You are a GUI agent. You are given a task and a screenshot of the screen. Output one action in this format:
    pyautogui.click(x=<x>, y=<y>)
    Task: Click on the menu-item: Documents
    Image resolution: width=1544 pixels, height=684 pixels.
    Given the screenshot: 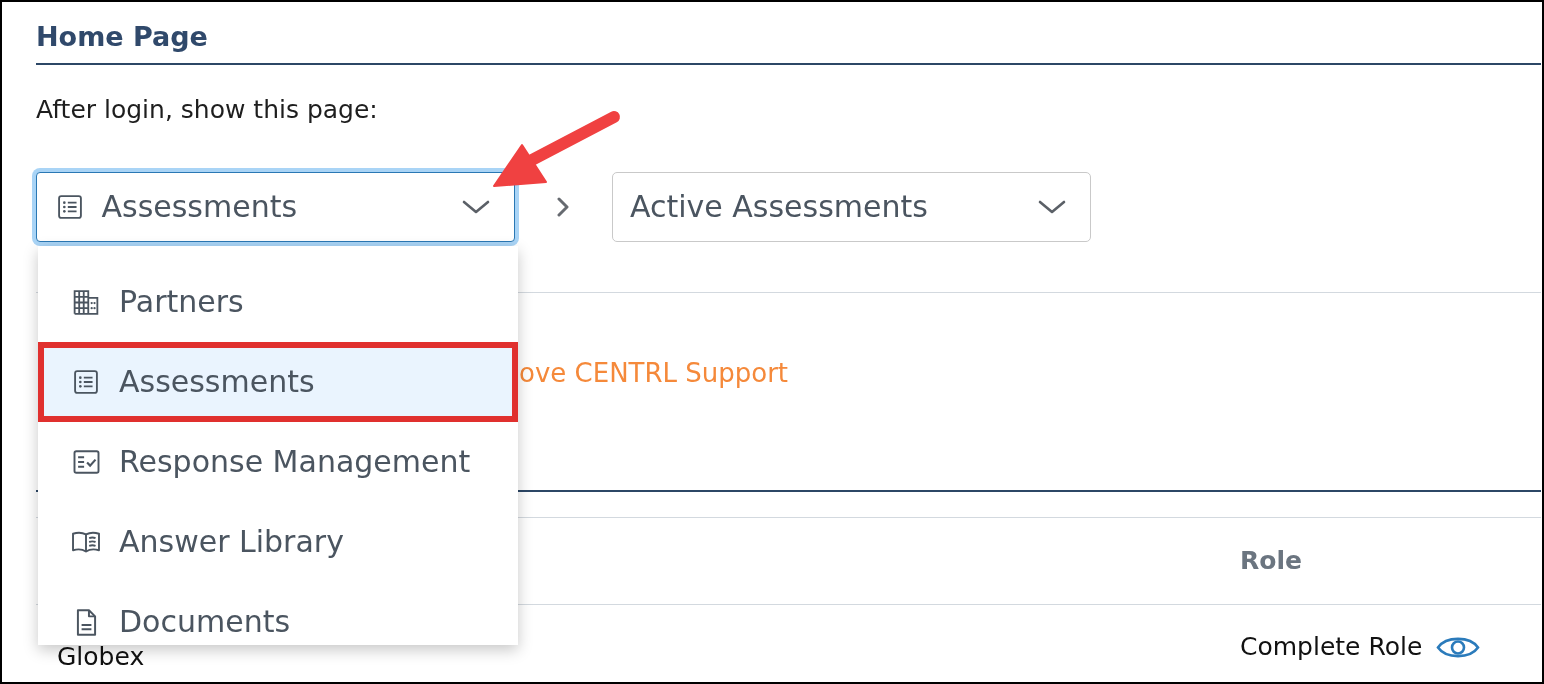 What is the action you would take?
    pyautogui.click(x=278, y=613)
    